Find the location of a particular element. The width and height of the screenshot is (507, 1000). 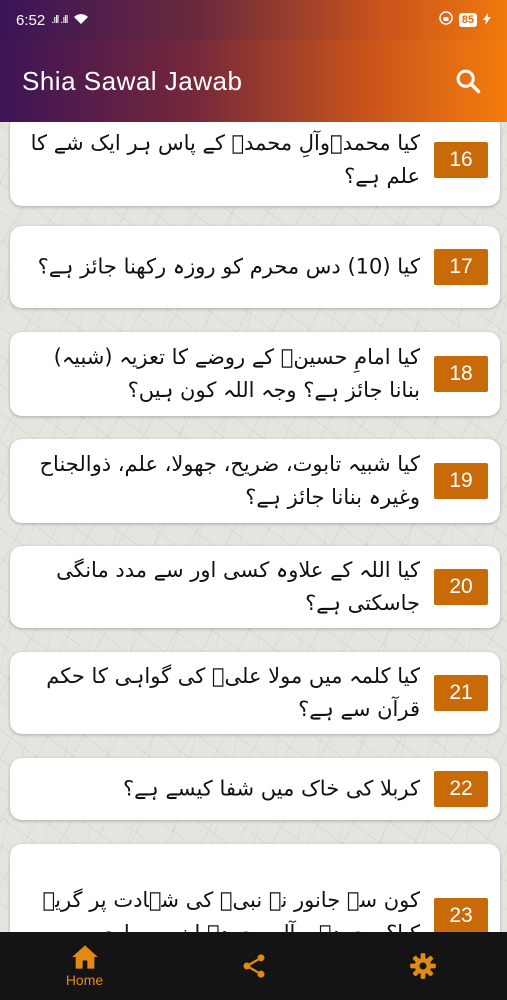

question-card-22: کربلا کی خاک میں شفا کیسے ہے؟ 22 is located at coordinates (255, 789).